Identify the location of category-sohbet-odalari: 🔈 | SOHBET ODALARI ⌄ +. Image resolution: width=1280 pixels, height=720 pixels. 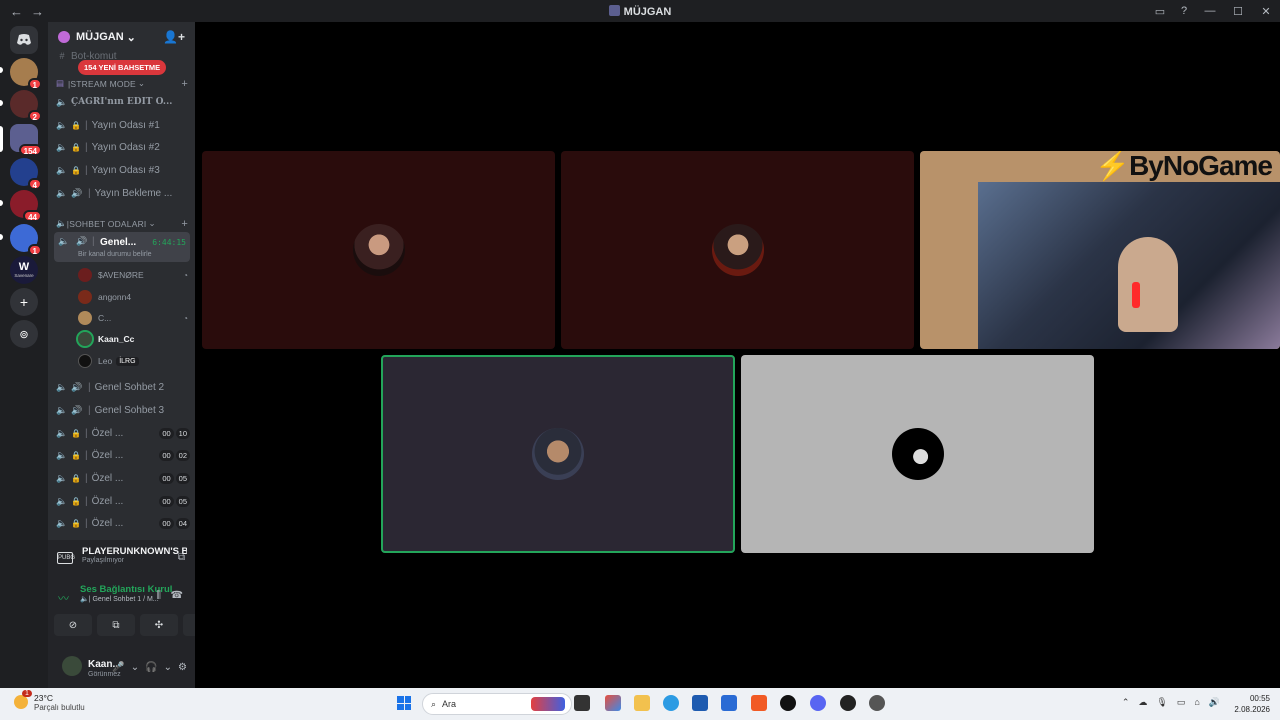
(123, 224).